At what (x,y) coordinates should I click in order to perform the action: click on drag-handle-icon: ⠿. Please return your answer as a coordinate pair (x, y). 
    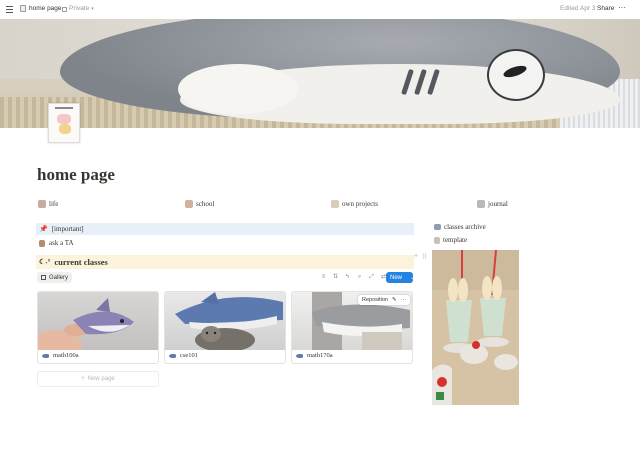
    Looking at the image, I should click on (424, 257).